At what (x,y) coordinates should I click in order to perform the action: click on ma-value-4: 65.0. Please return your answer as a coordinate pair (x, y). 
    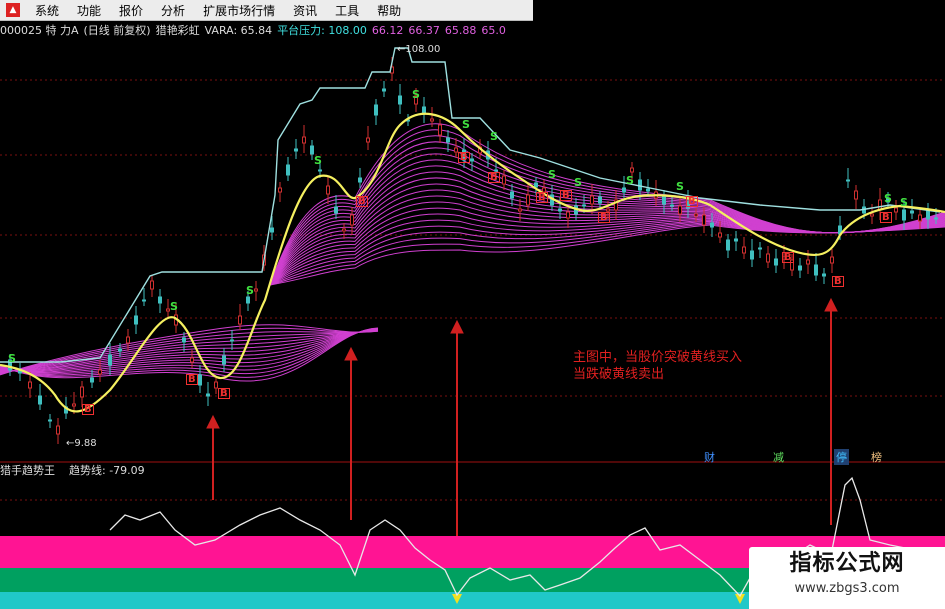
    Looking at the image, I should click on (493, 30).